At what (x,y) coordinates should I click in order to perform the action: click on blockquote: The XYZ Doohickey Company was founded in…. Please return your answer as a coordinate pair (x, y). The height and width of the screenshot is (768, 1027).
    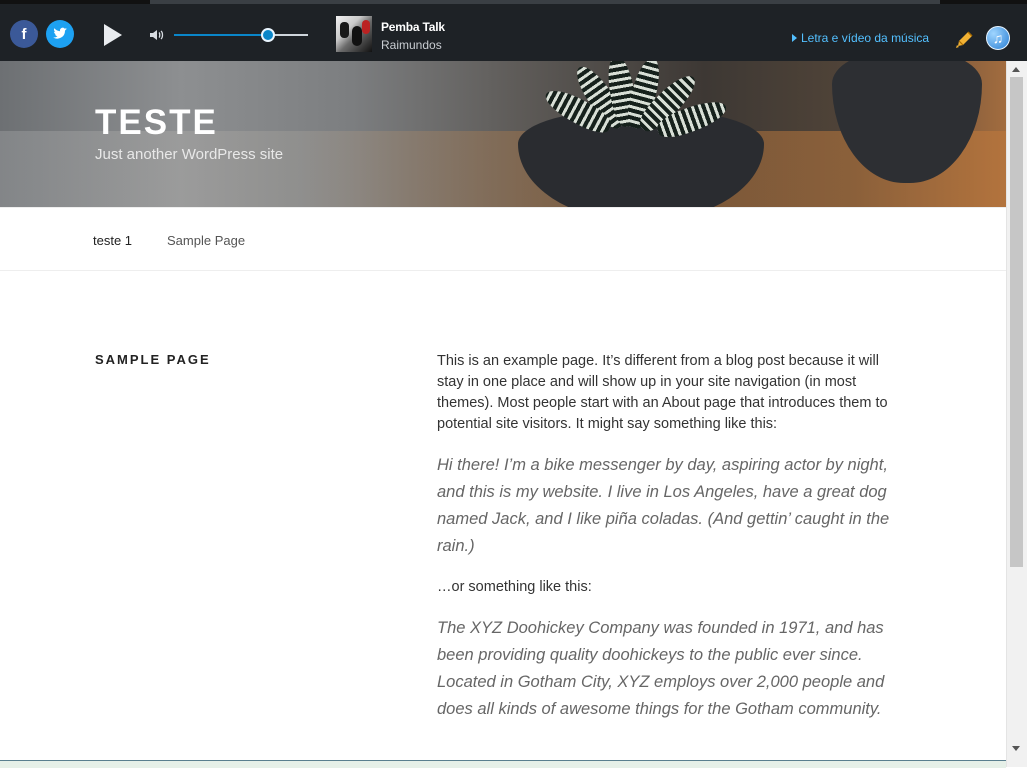
    Looking at the image, I should click on (661, 668).